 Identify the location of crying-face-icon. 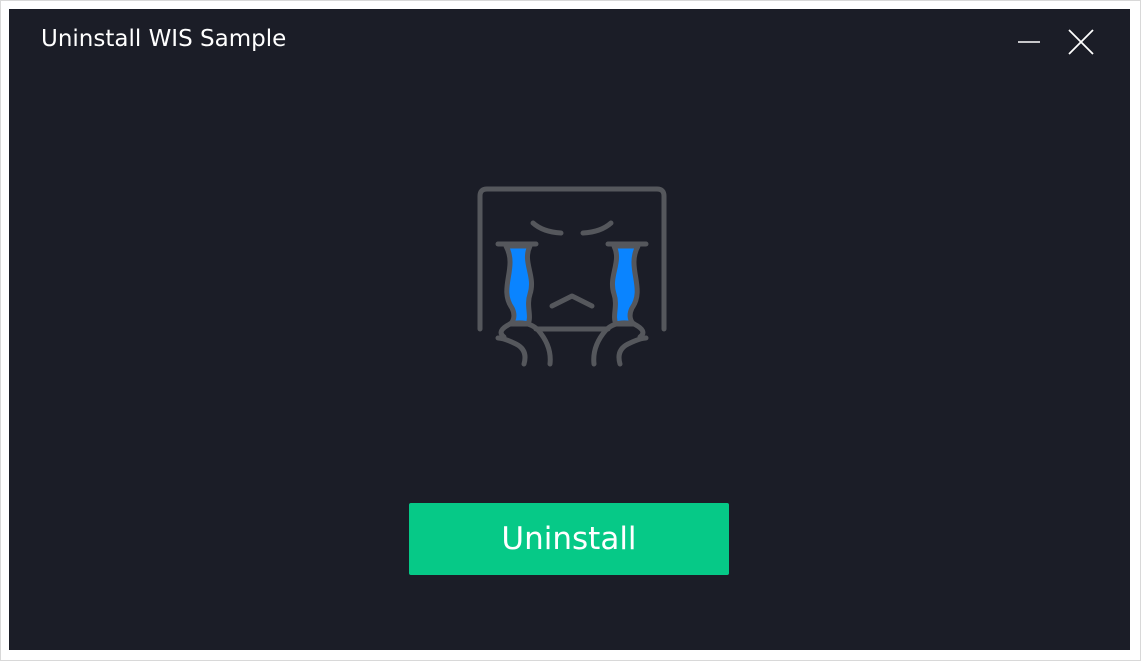
(572, 276).